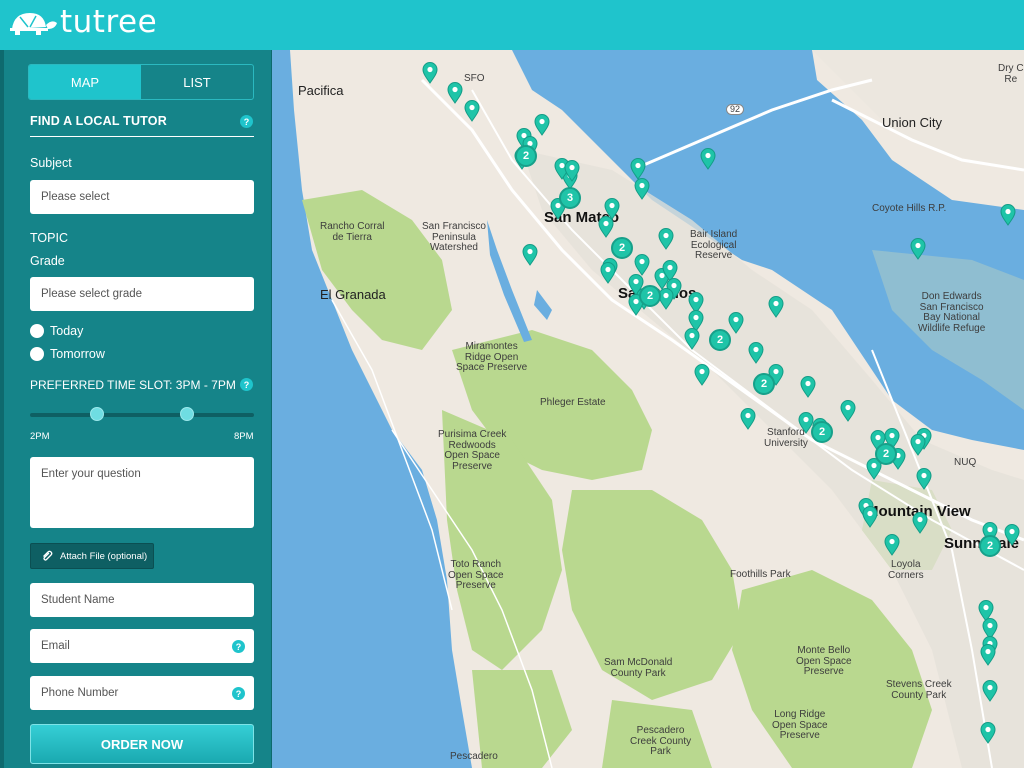  What do you see at coordinates (49, 238) in the screenshot?
I see `topic-label: TOPIC` at bounding box center [49, 238].